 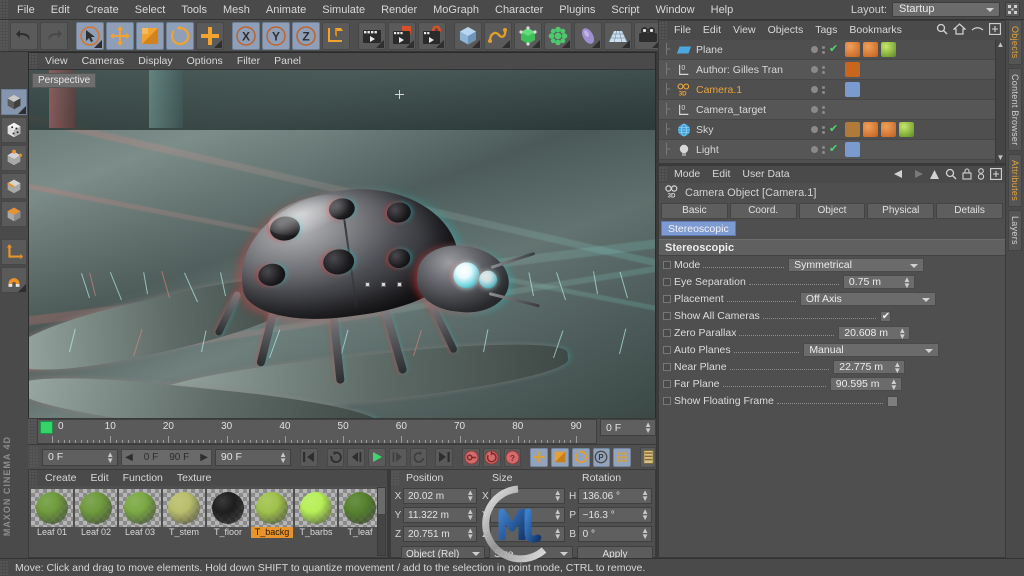 I want to click on property-spinner: ▲ ▼, so click(x=894, y=385).